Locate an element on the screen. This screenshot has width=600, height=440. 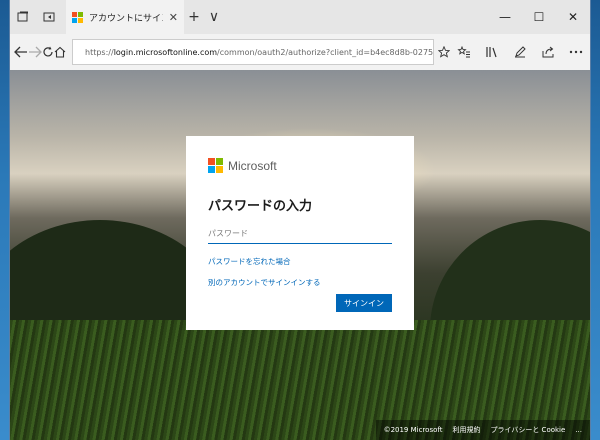
titlebar: アカウントにサインイン ✕ + ∨ — ☐ ✕ is located at coordinates (300, 17).